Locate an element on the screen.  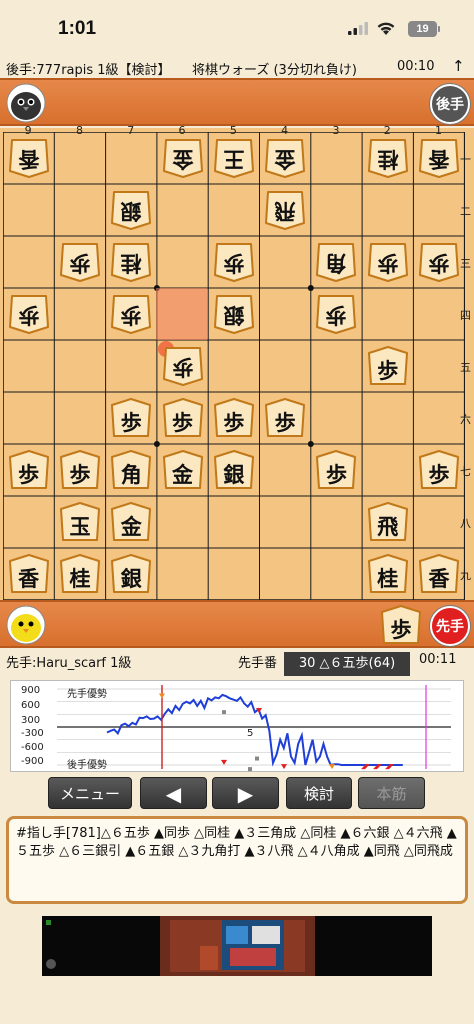
sente-advantage-label: 先手優勢 is located at coordinates (87, 694).